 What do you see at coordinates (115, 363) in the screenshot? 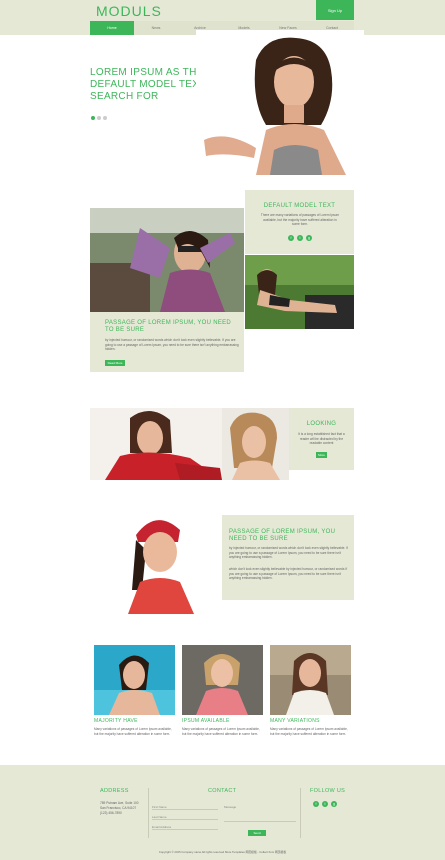
I see `read-more-button: Read More` at bounding box center [115, 363].